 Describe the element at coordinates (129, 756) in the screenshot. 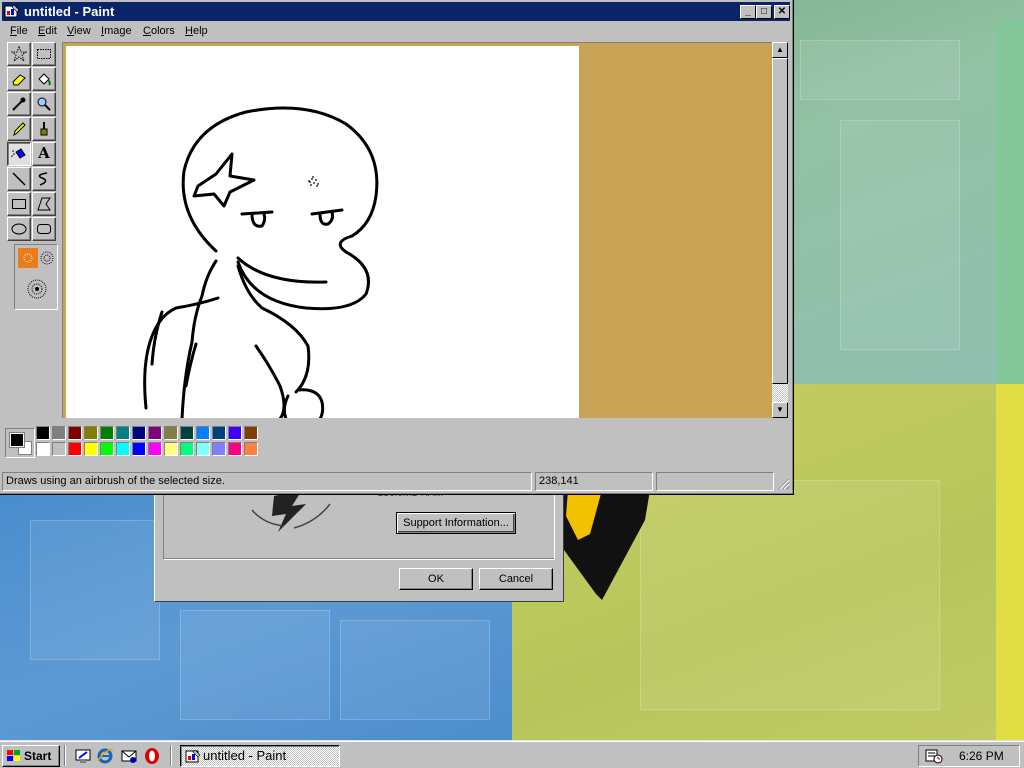

I see `outlook-express-icon` at that location.